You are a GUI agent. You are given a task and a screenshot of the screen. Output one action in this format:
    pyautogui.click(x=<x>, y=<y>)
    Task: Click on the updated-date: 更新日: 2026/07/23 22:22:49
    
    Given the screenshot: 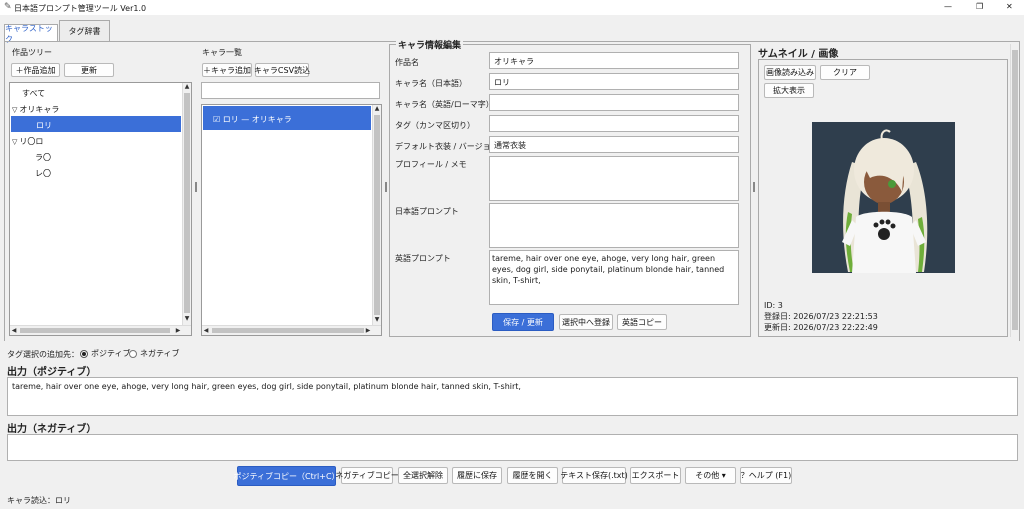 What is the action you would take?
    pyautogui.click(x=821, y=327)
    